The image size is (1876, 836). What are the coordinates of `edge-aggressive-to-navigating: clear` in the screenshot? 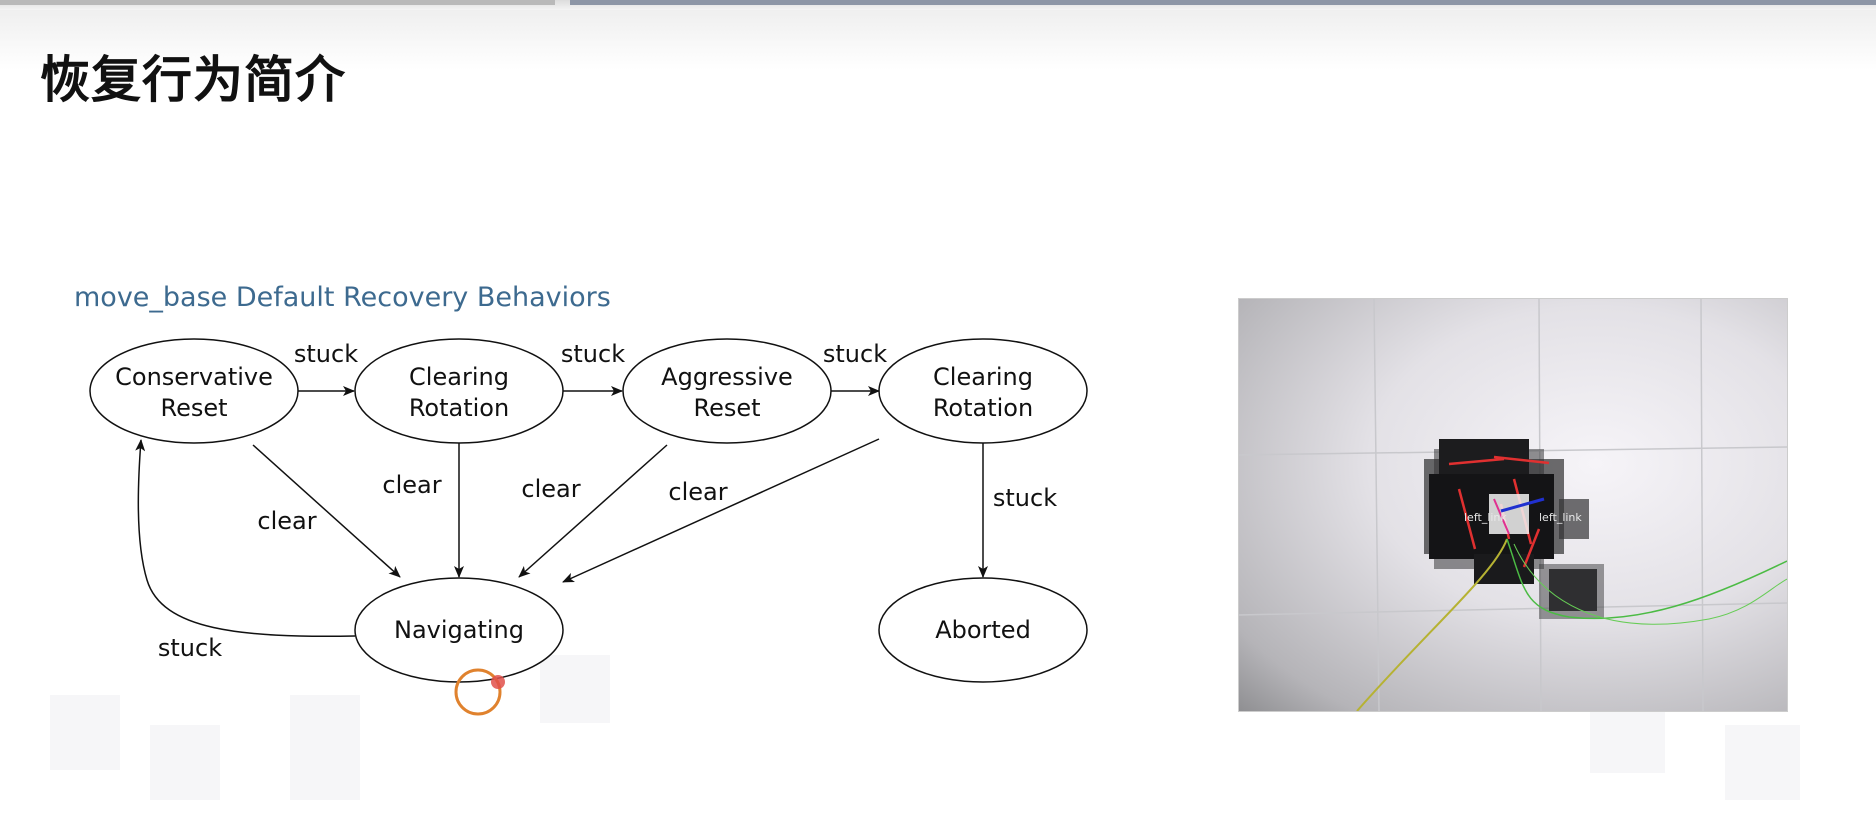 It's located at (593, 511).